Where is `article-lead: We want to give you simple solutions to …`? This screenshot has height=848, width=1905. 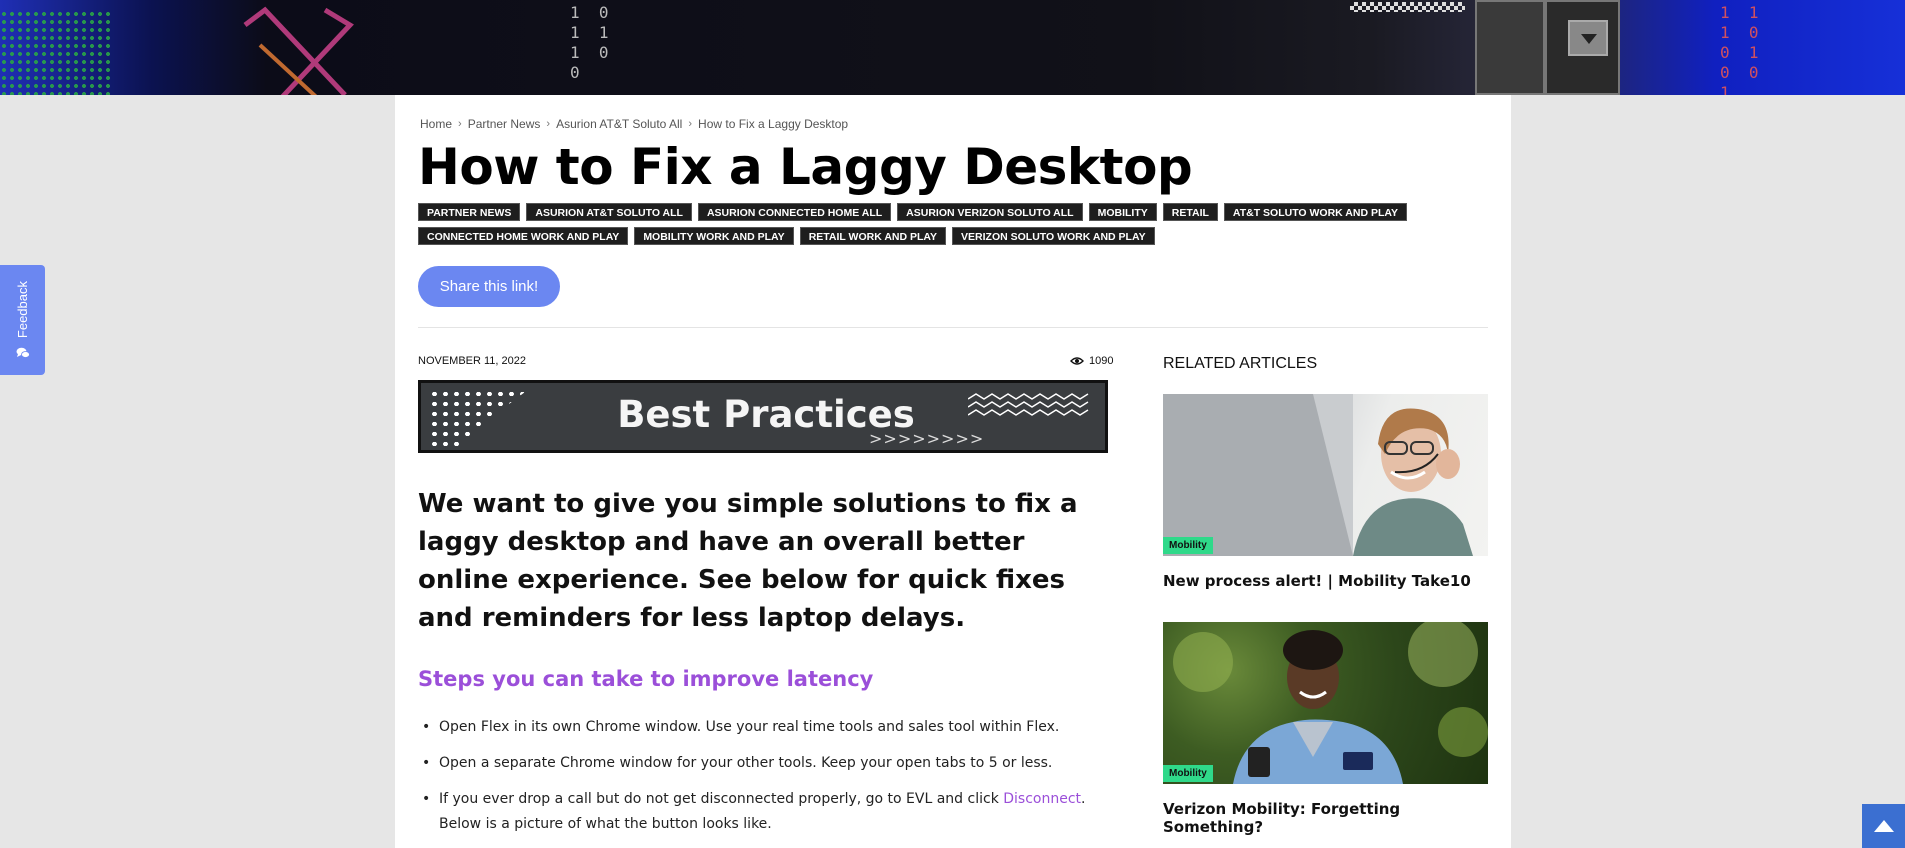 article-lead: We want to give you simple solutions to … is located at coordinates (748, 561).